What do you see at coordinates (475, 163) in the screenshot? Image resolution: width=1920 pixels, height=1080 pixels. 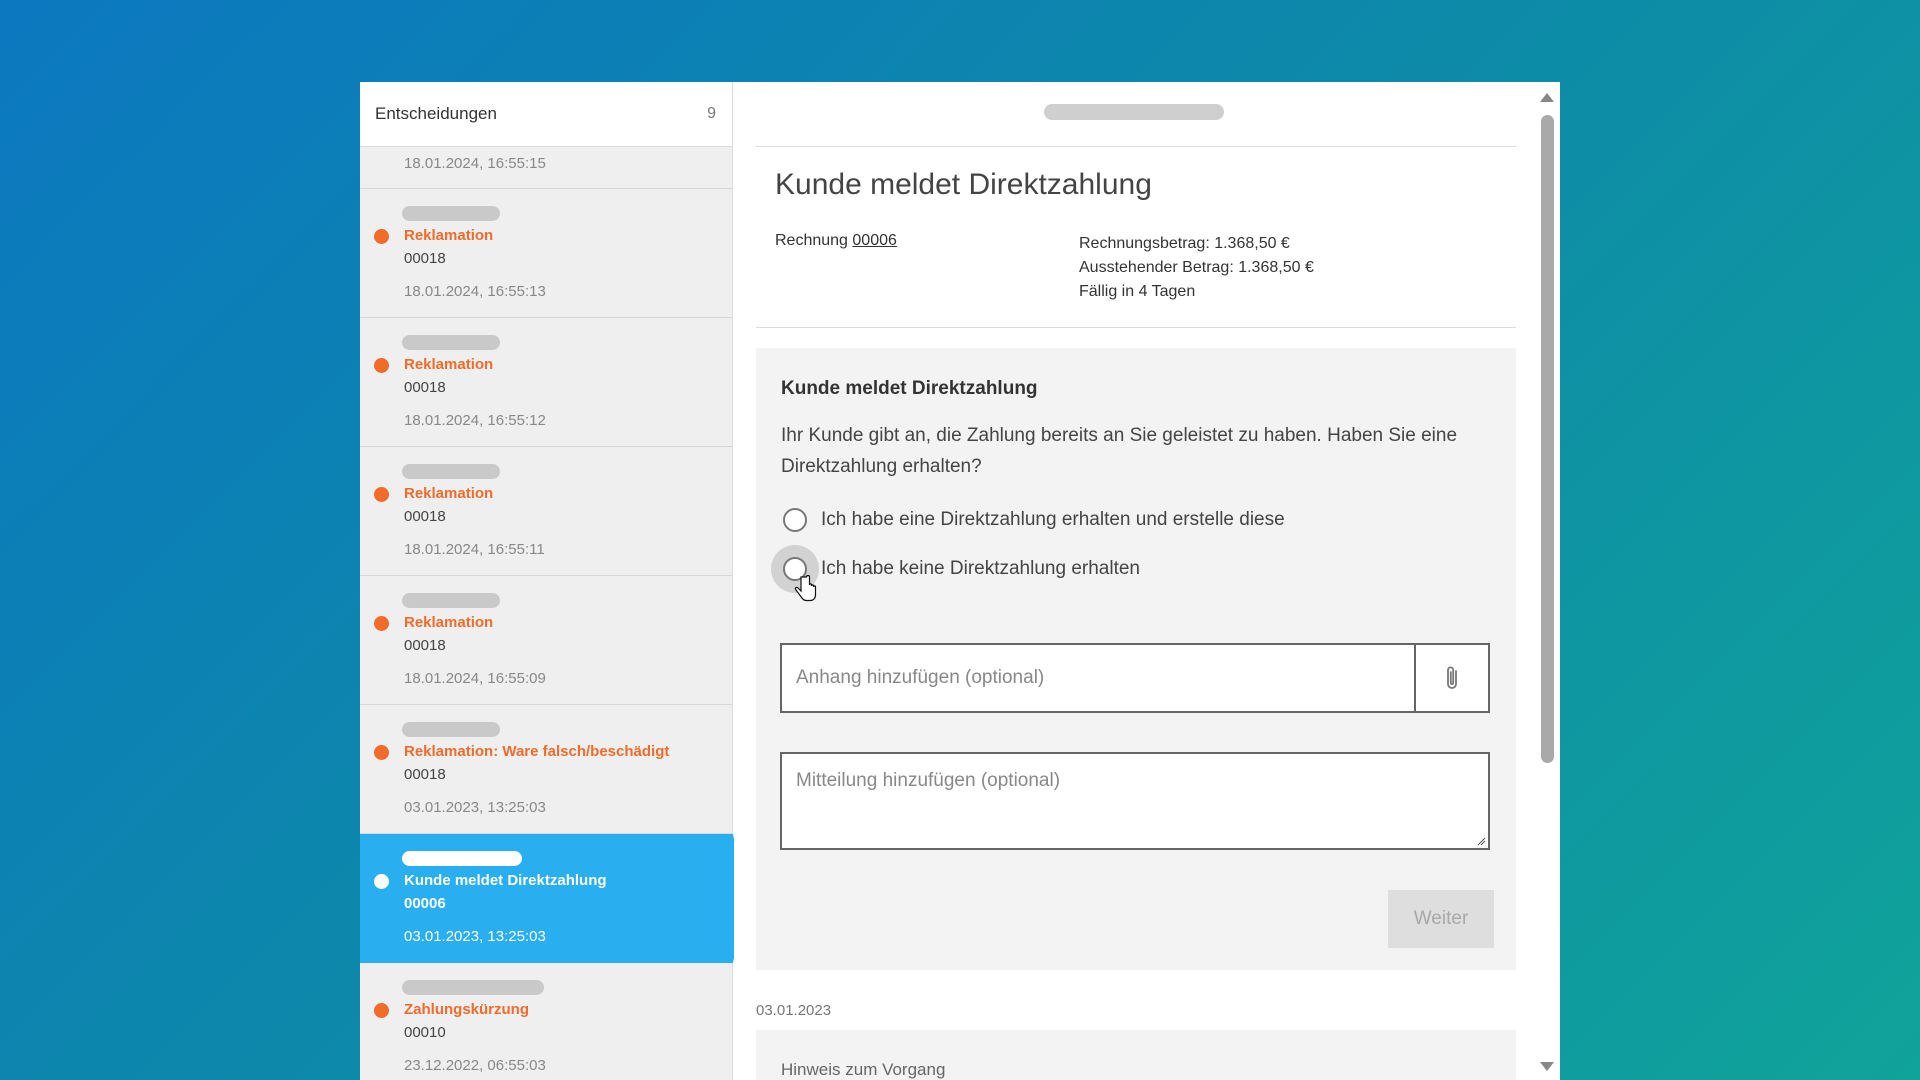 I see `list-item-timestamp: 18.01.2024, 16:55:15` at bounding box center [475, 163].